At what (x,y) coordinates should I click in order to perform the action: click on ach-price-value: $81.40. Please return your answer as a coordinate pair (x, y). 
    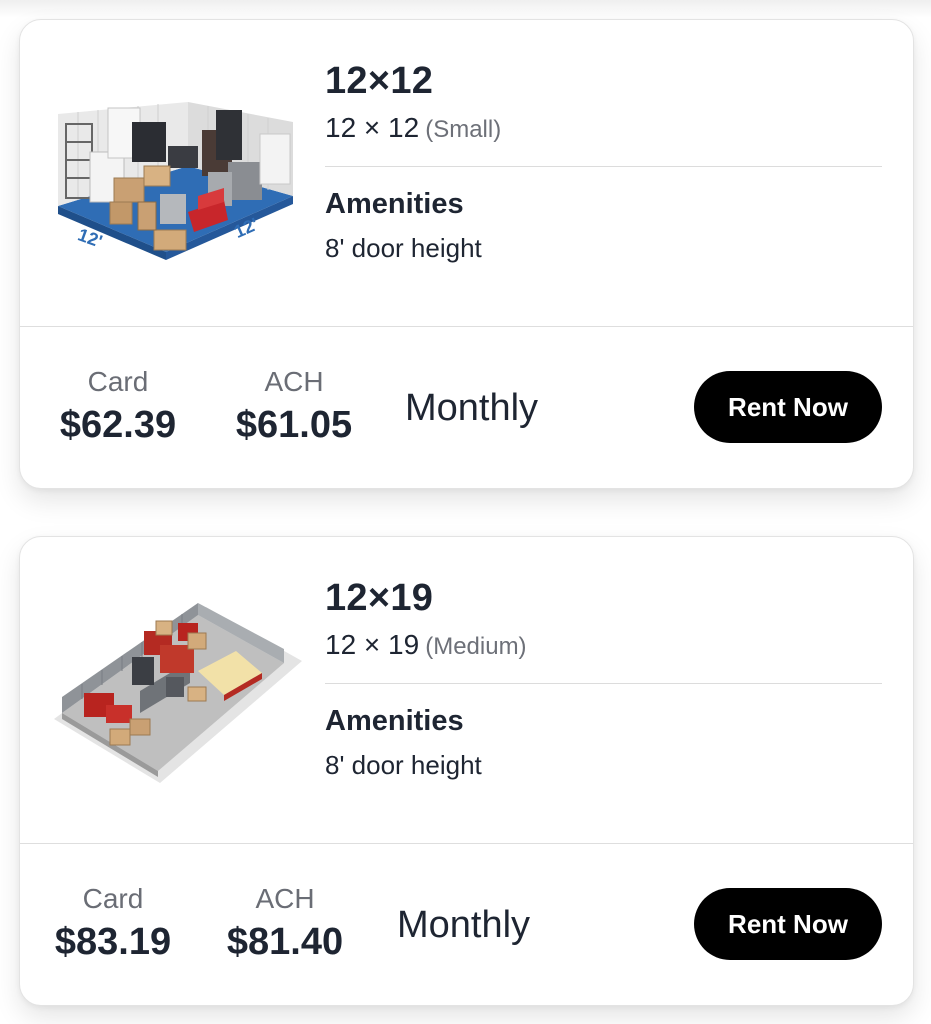
    Looking at the image, I should click on (285, 942).